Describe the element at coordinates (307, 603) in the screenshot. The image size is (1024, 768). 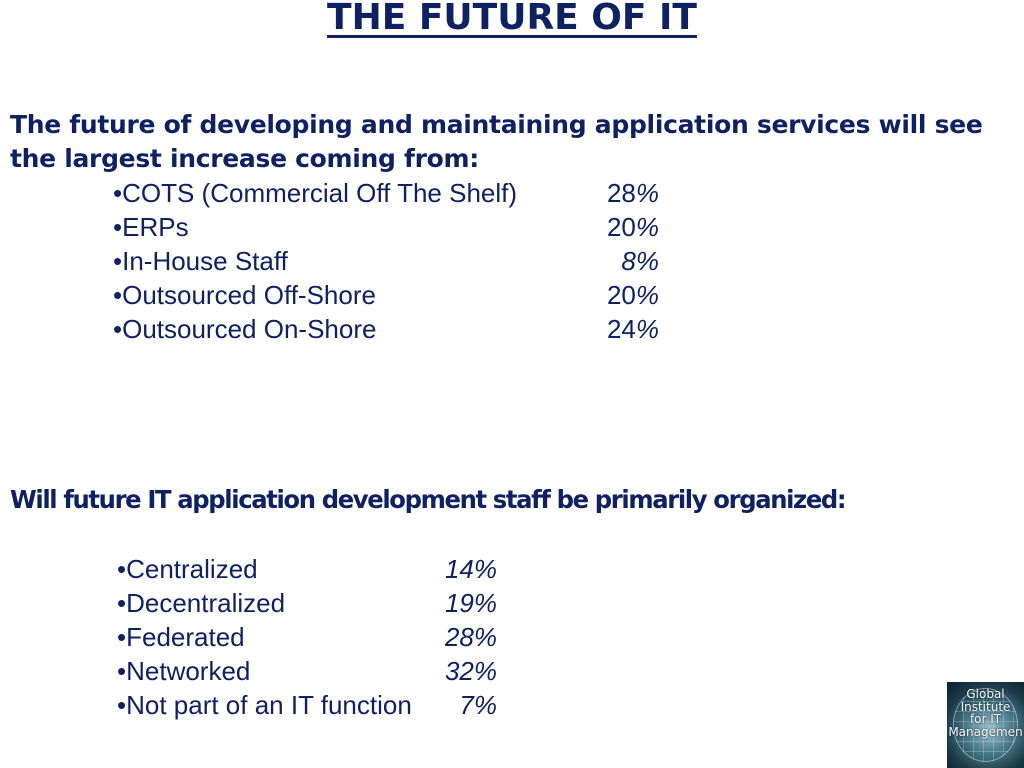
I see `list-item: •Decentralized 19%` at that location.